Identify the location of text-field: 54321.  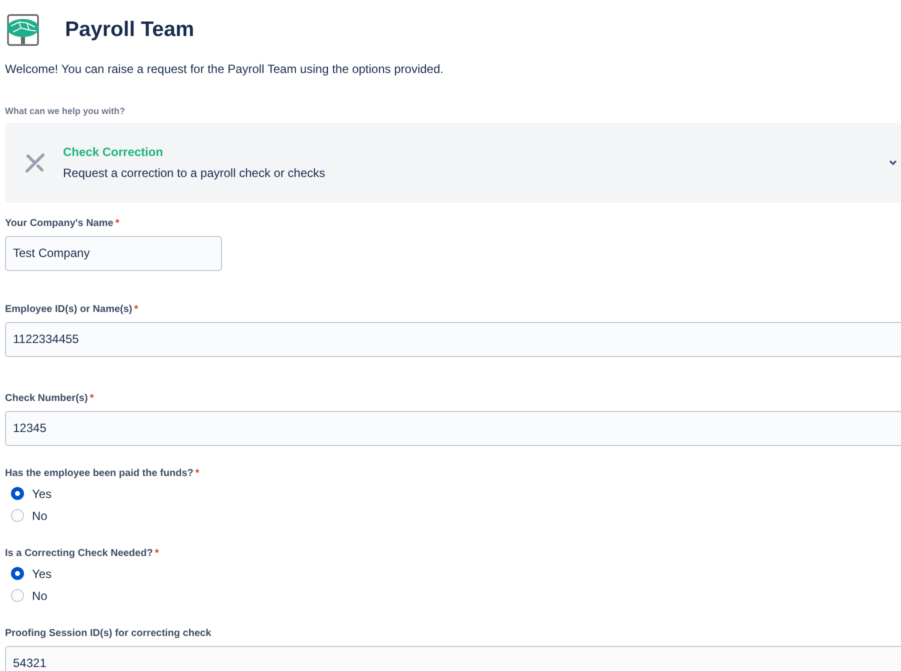
(453, 658).